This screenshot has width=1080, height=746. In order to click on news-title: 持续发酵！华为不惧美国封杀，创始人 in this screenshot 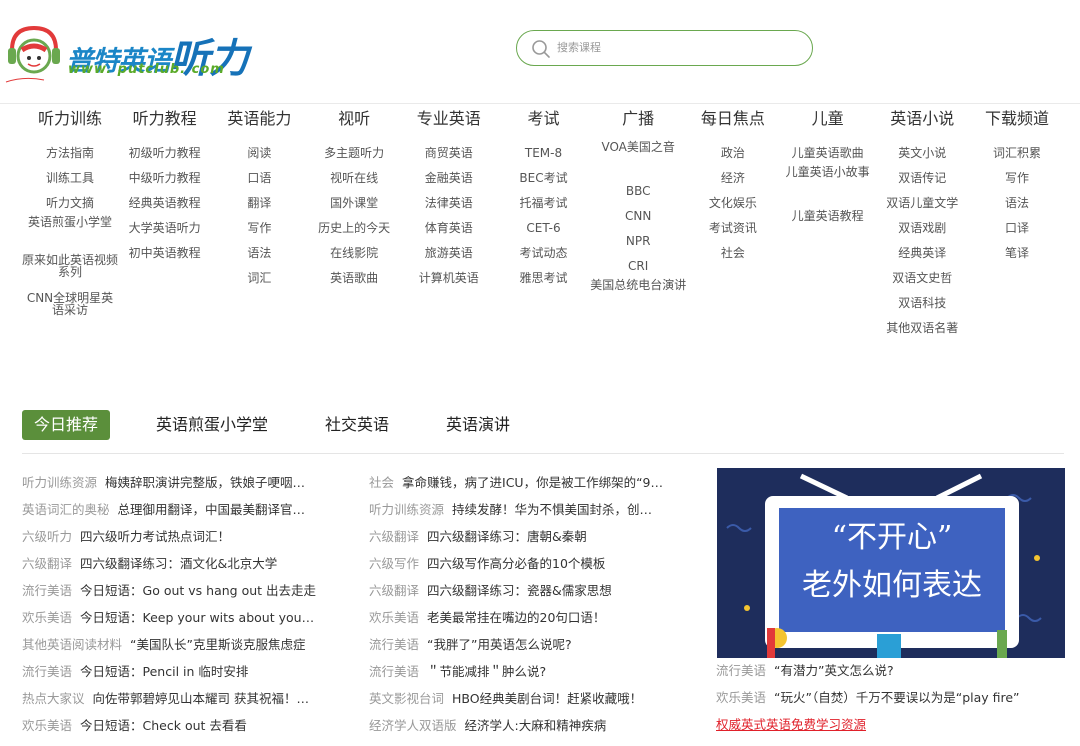, I will do `click(558, 509)`.